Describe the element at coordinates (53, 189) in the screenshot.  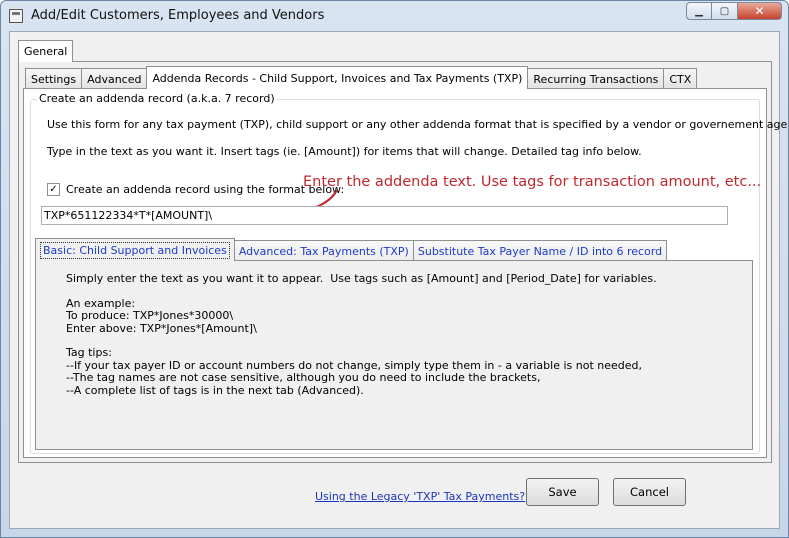
I see `create-addenda-checkbox: ✓` at that location.